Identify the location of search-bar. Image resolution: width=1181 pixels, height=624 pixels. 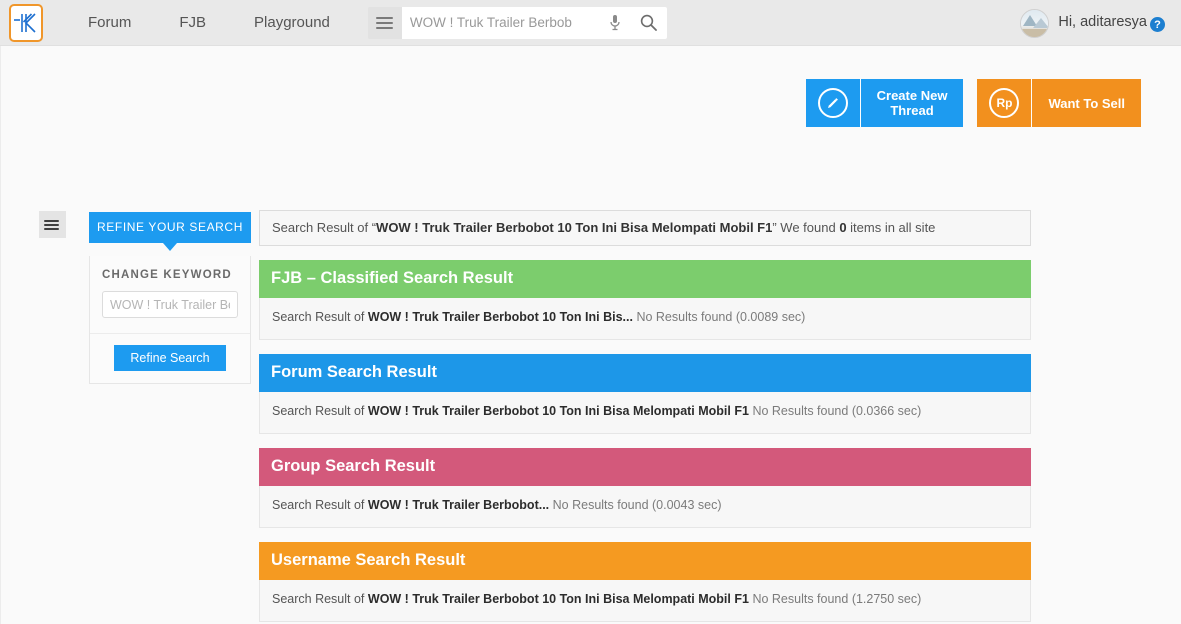
(517, 22).